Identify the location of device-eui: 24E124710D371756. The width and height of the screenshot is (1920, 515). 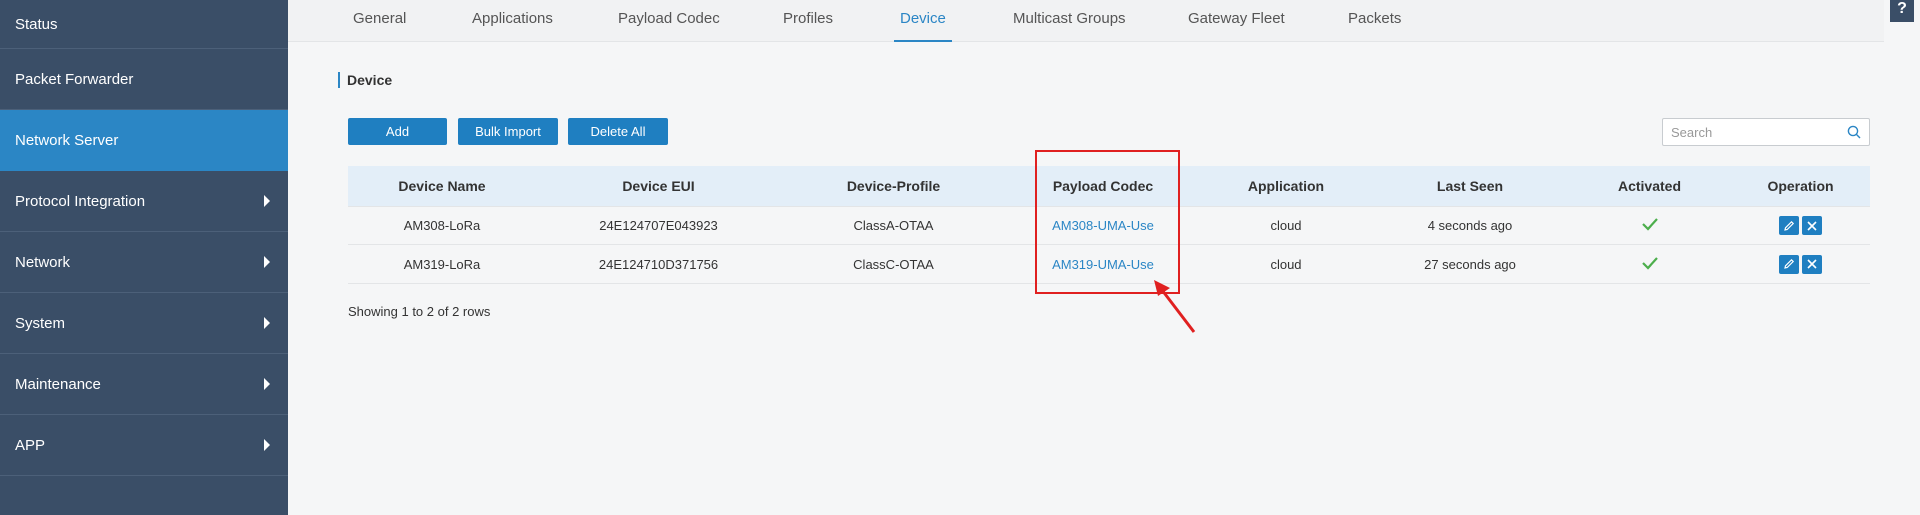
(658, 264).